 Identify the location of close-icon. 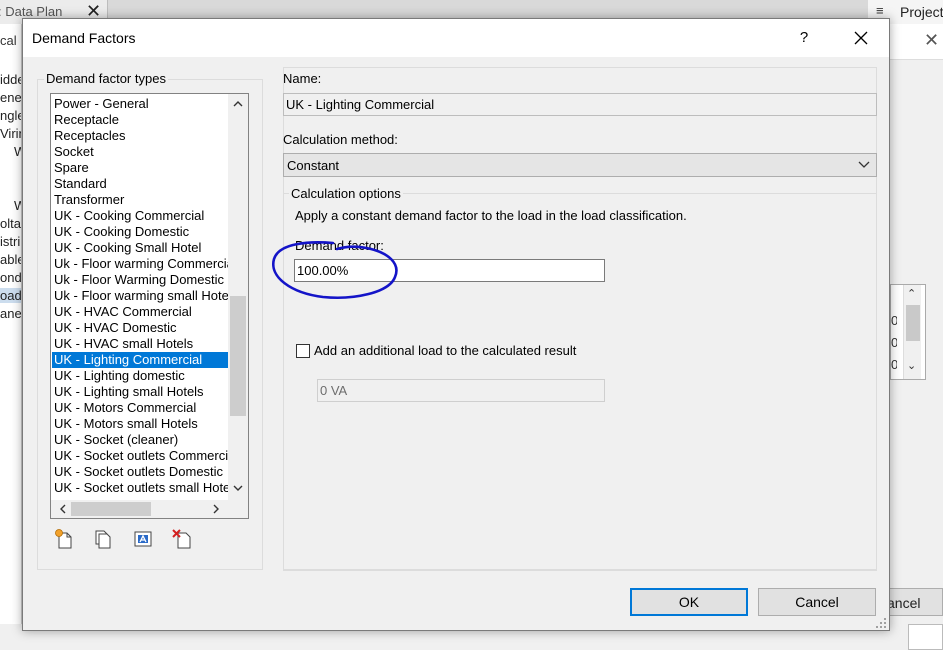
(861, 38).